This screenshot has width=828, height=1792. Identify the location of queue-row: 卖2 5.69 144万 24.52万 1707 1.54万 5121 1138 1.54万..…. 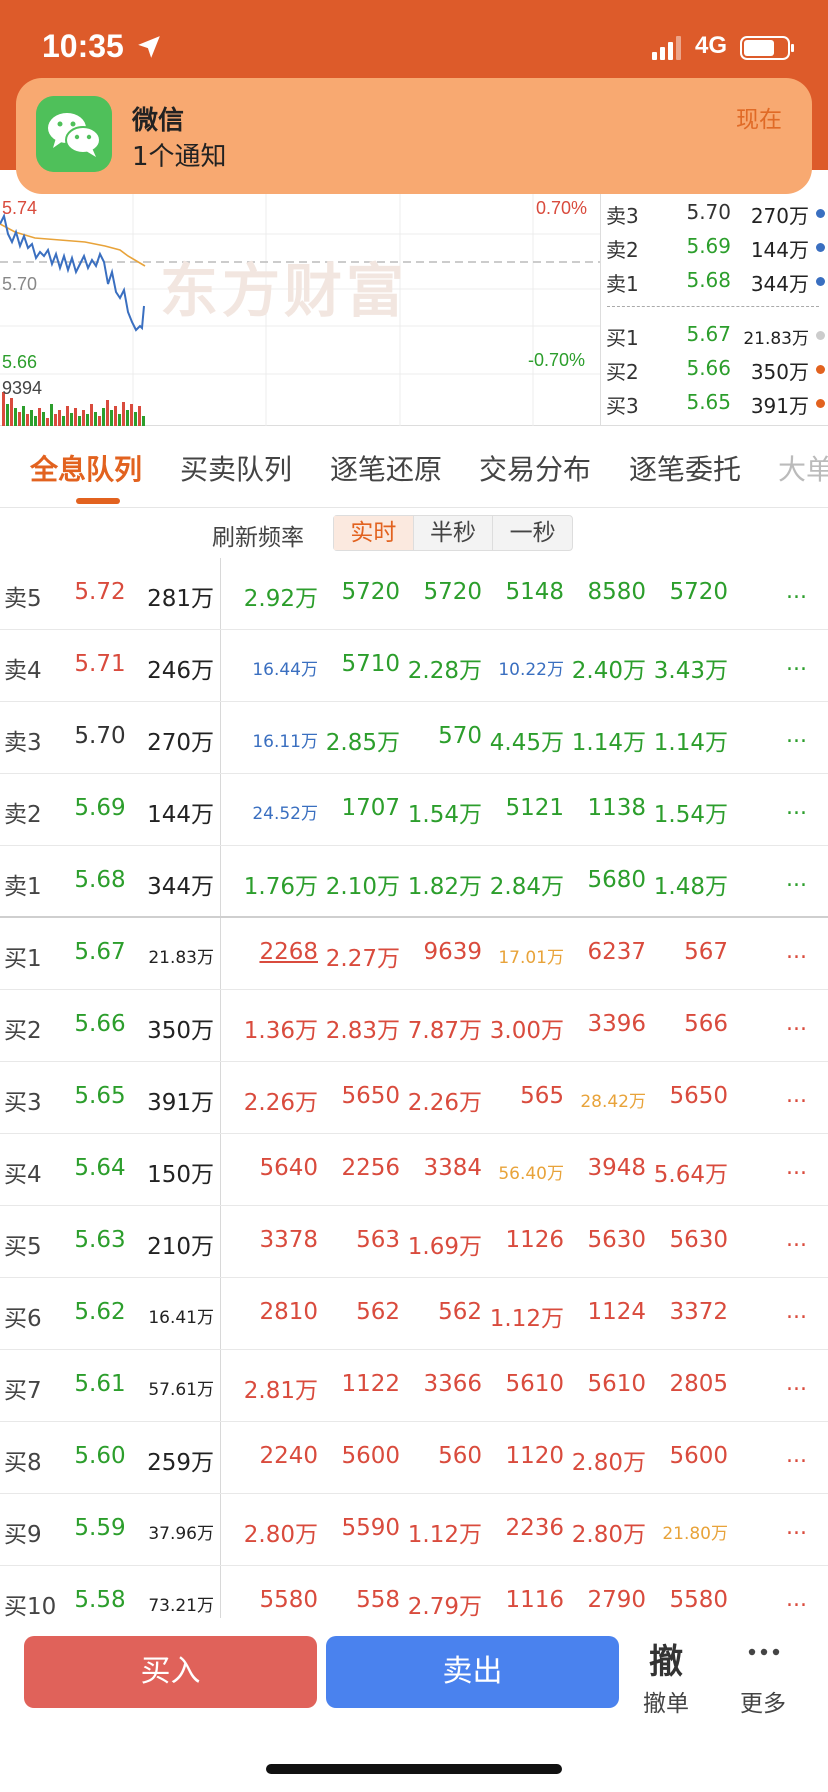
(414, 810).